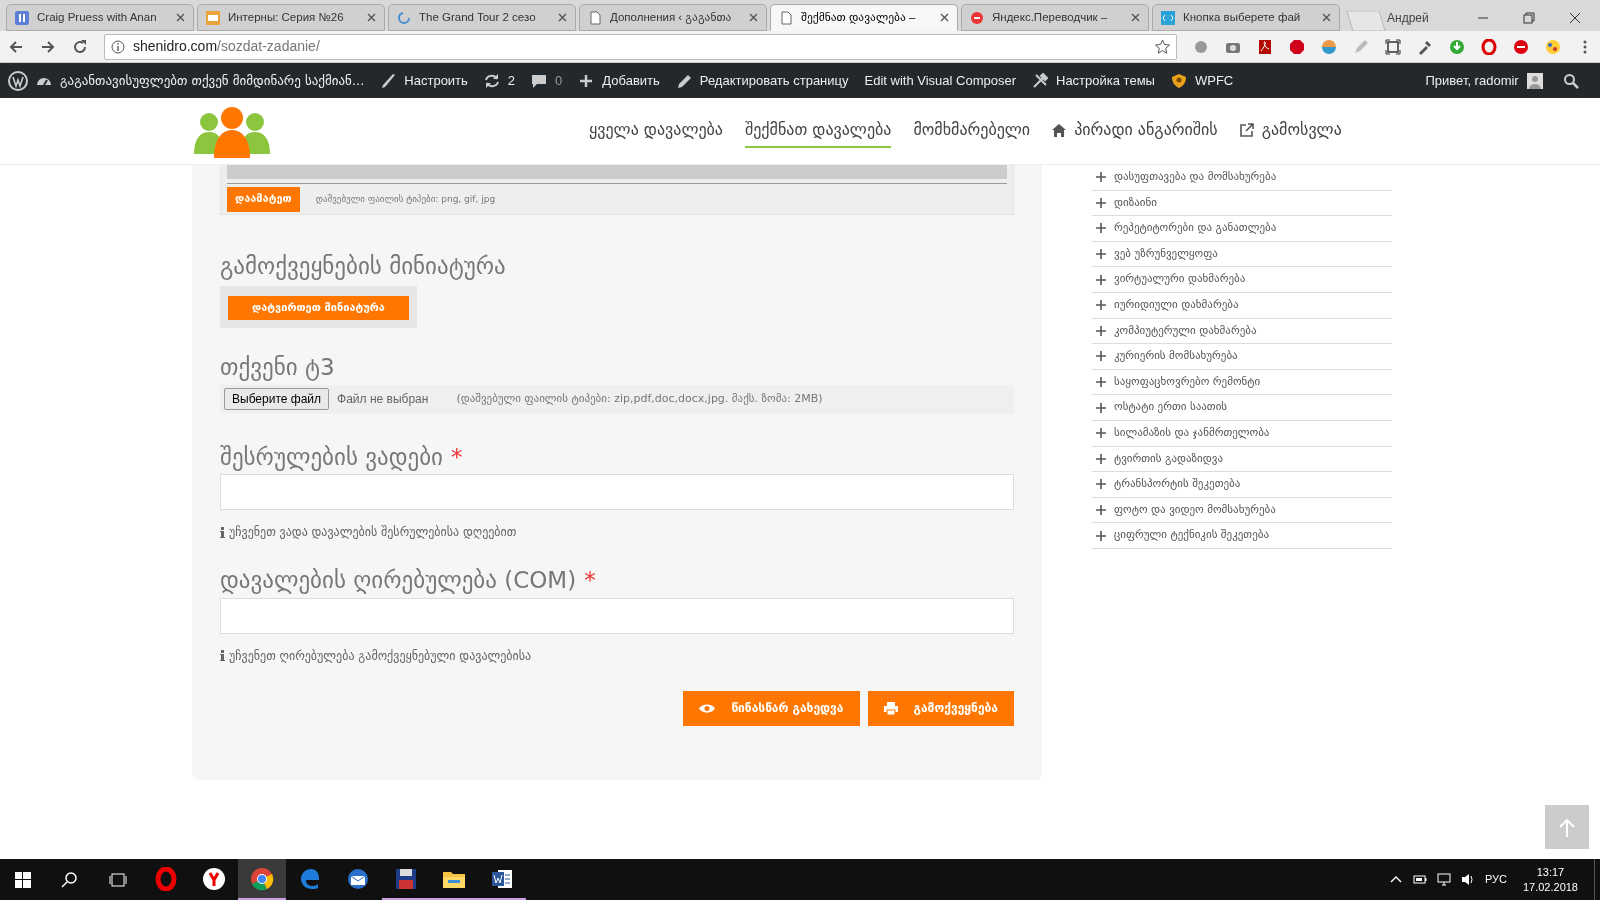 The height and width of the screenshot is (900, 1600). Describe the element at coordinates (1187, 382) in the screenshot. I see `category-link: საყოფაცხოვრებო რემონტი` at that location.